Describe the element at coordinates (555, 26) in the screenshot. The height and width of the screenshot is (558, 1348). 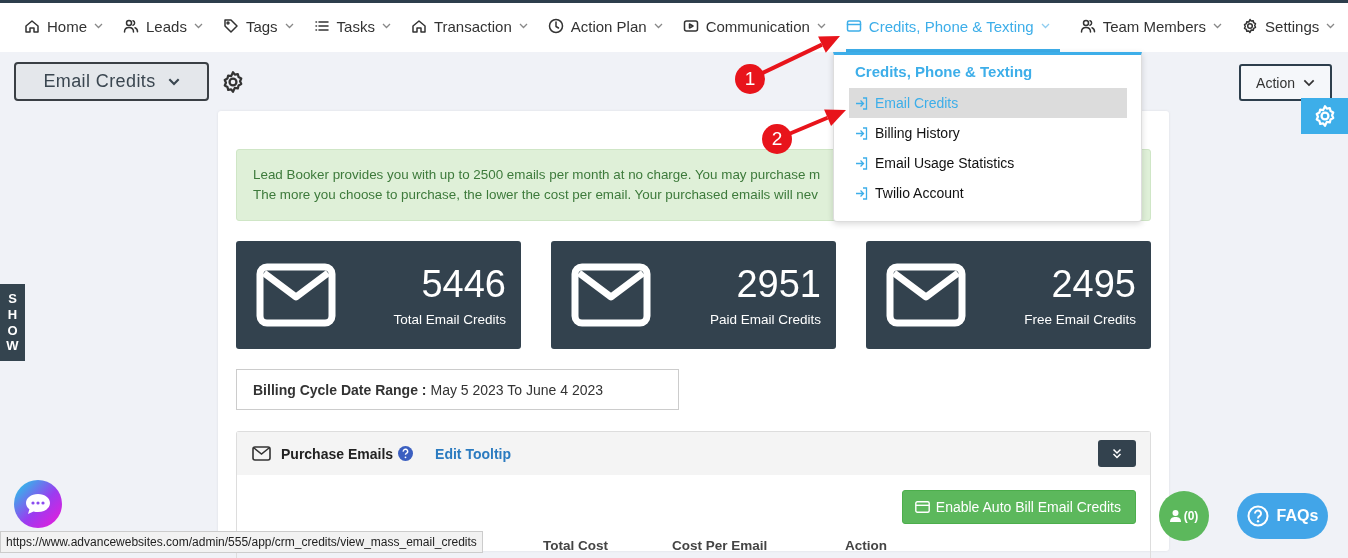
I see `clock-icon` at that location.